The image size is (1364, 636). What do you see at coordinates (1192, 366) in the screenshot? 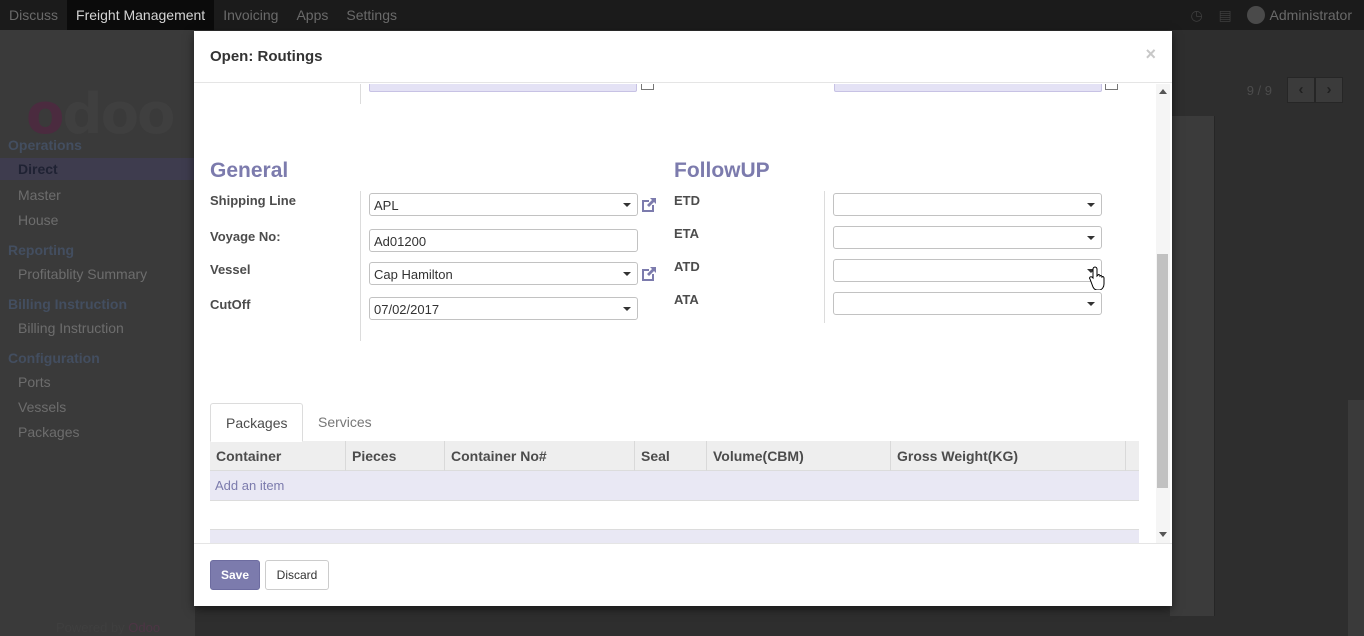
I see `background-sheet` at bounding box center [1192, 366].